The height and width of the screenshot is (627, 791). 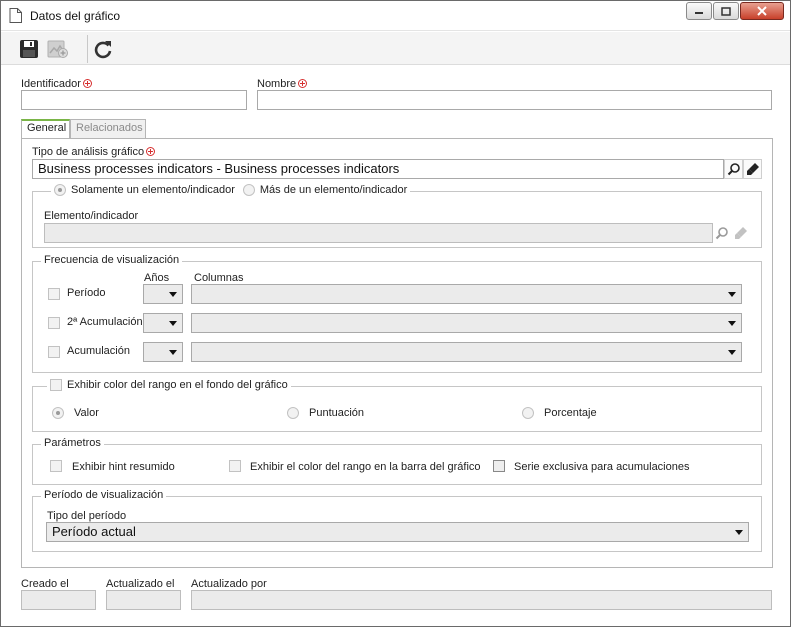 What do you see at coordinates (51, 84) in the screenshot?
I see `identificador-label-text: Identificador` at bounding box center [51, 84].